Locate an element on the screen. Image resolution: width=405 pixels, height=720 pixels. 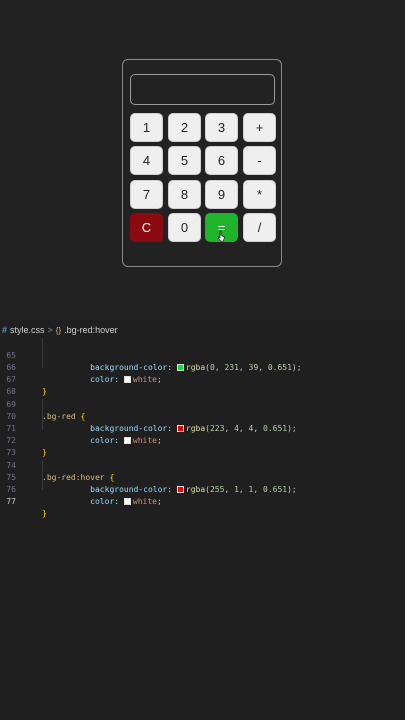
key-3-button: 3 is located at coordinates (221, 127).